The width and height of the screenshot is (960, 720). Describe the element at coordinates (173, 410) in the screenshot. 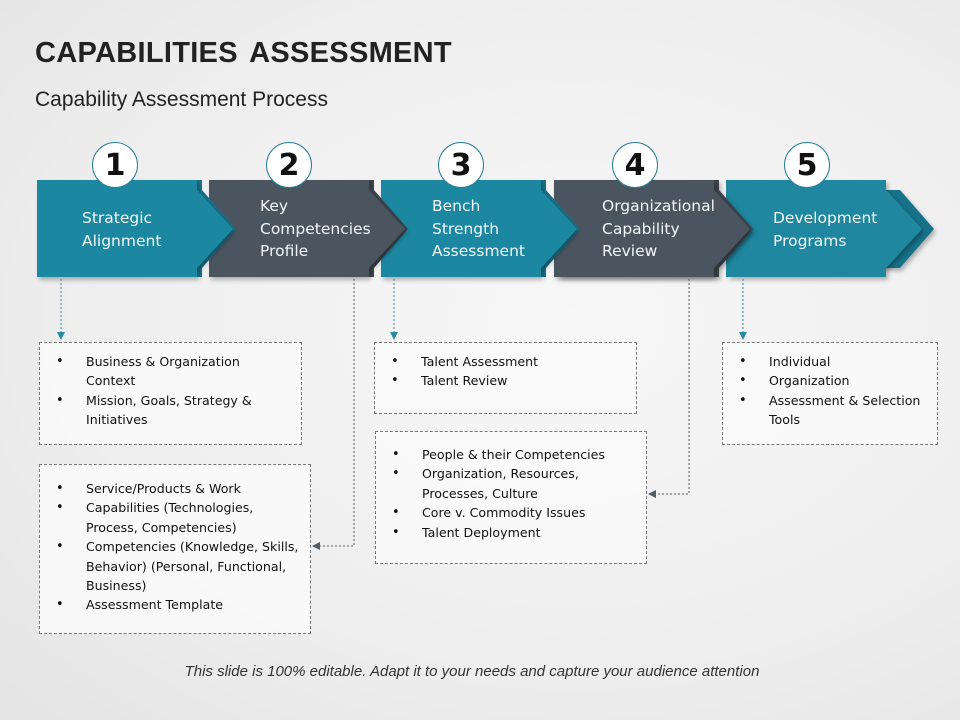

I see `bullet-item: Mission, Goals, Strategy & Initiatives` at that location.